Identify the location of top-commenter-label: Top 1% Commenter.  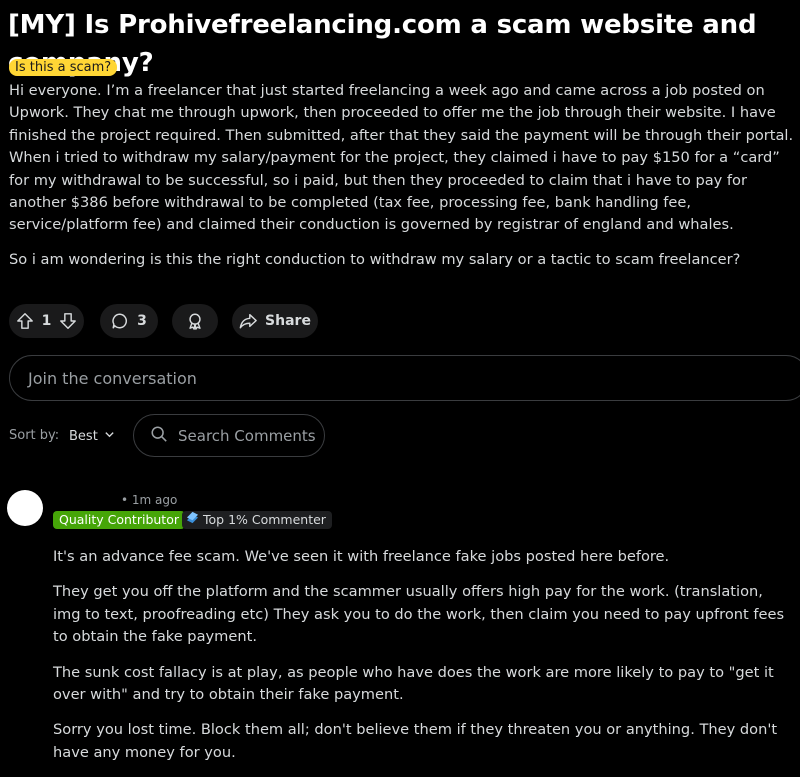
(264, 519).